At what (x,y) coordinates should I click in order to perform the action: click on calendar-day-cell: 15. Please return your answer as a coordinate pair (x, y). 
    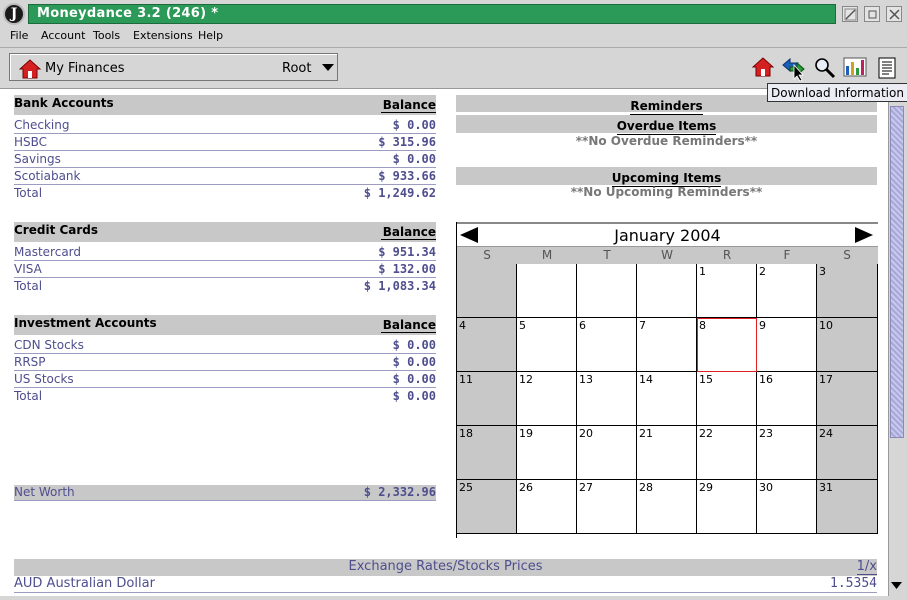
    Looking at the image, I should click on (727, 399).